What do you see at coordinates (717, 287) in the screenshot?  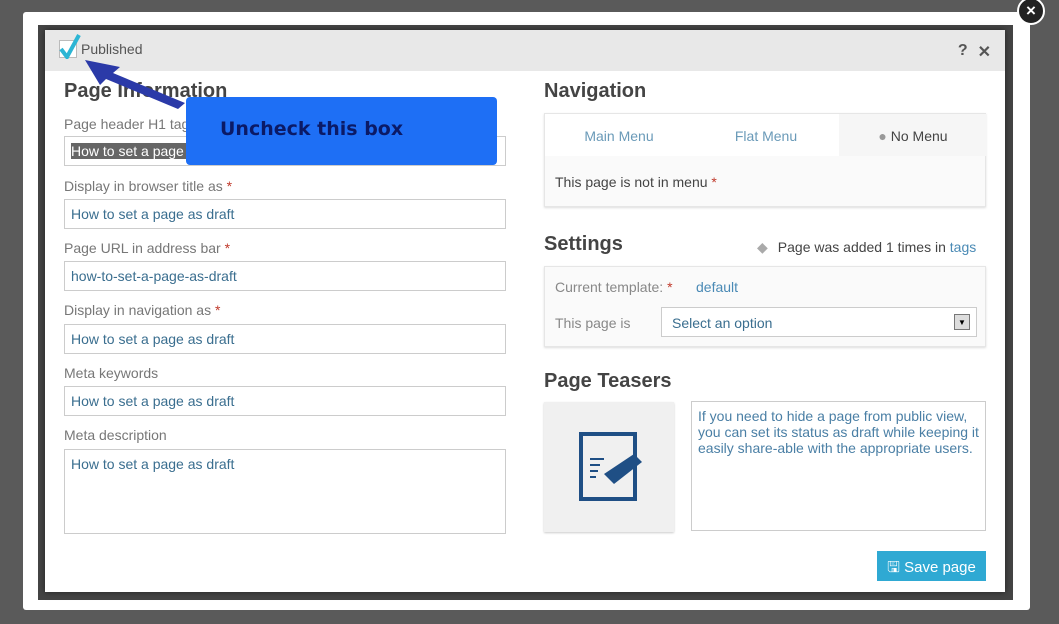 I see `template-link: default` at bounding box center [717, 287].